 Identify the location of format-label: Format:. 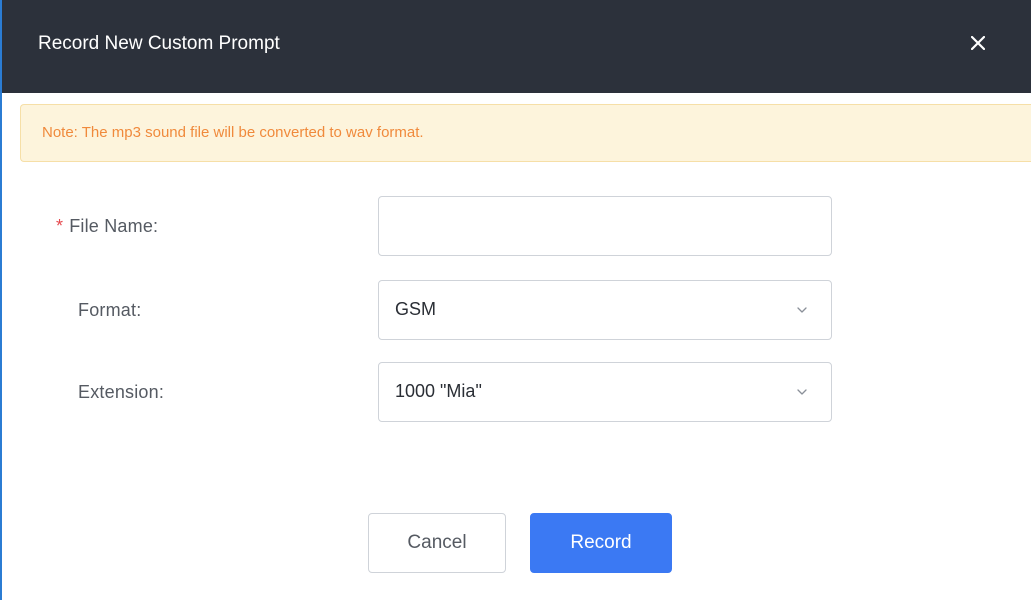
(110, 310).